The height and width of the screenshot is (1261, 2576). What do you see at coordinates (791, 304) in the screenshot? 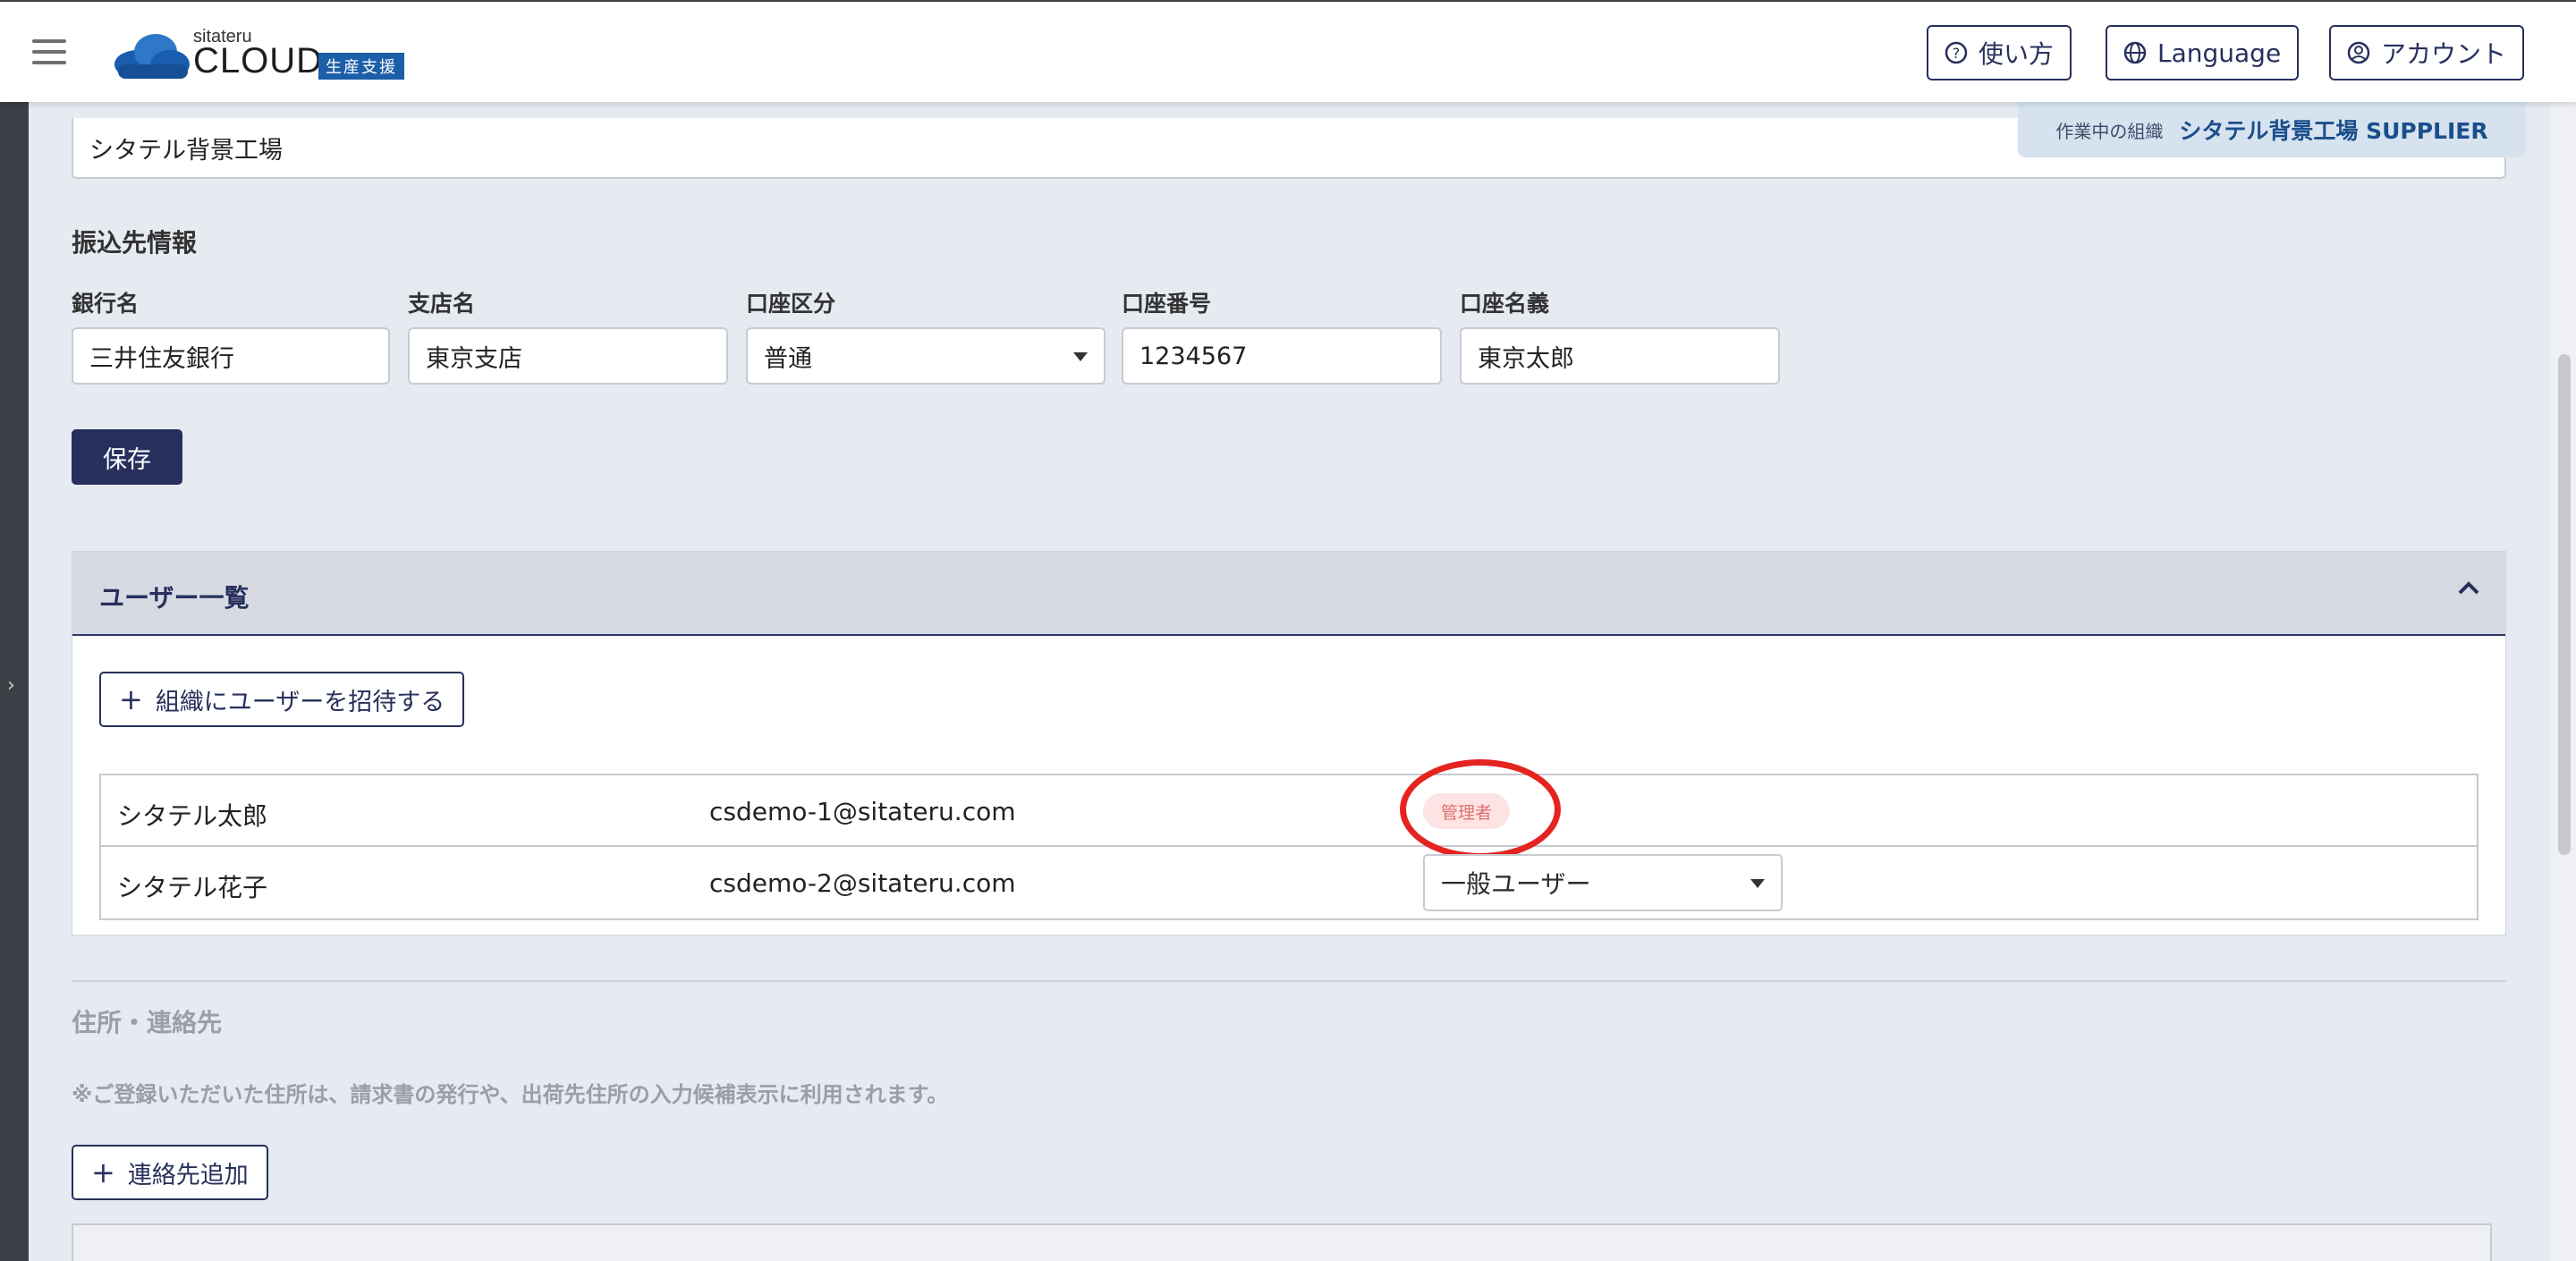
I see `account-type-label: 口座区分` at bounding box center [791, 304].